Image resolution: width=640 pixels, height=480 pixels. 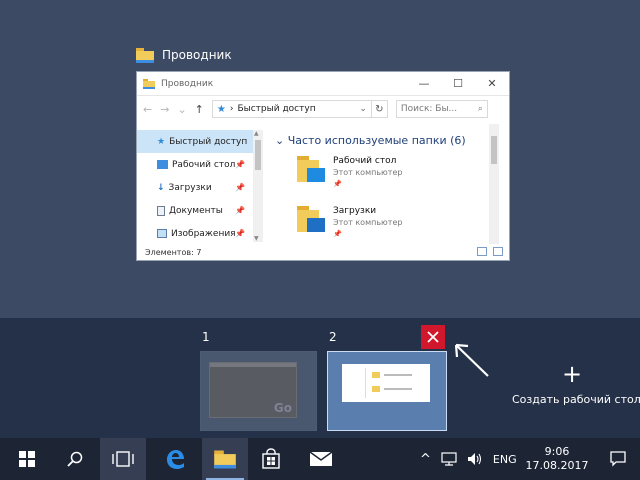 What do you see at coordinates (458, 83) in the screenshot?
I see `maximize-button: ☐` at bounding box center [458, 83].